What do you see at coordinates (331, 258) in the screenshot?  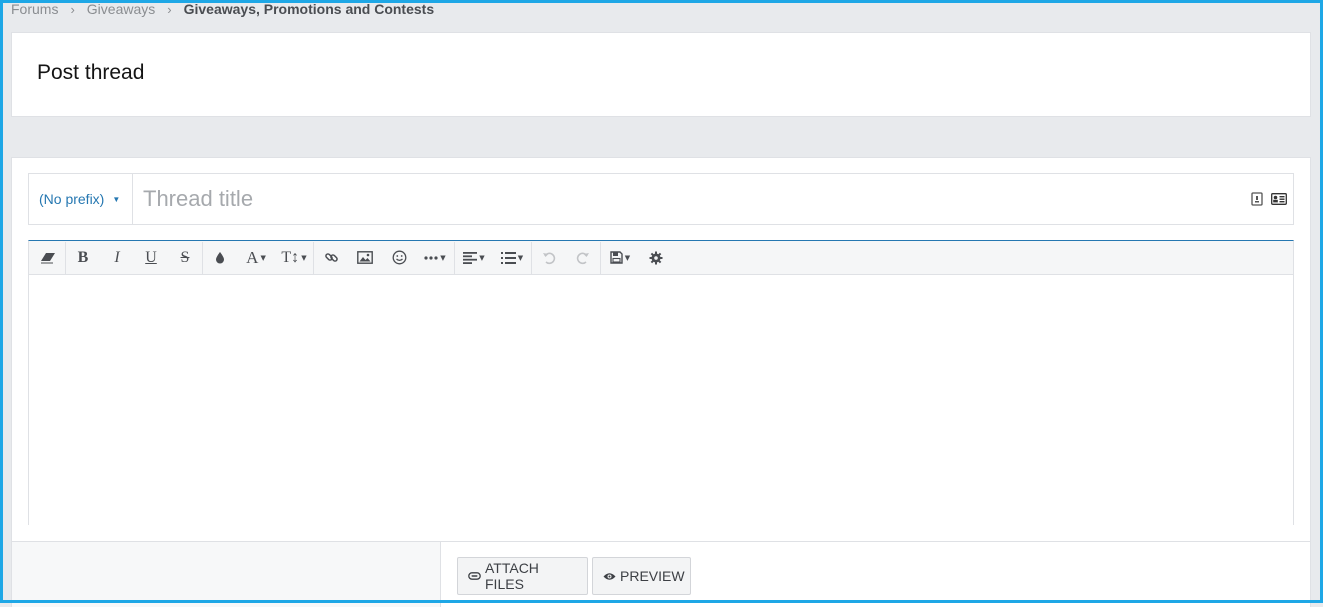 I see `link-icon` at bounding box center [331, 258].